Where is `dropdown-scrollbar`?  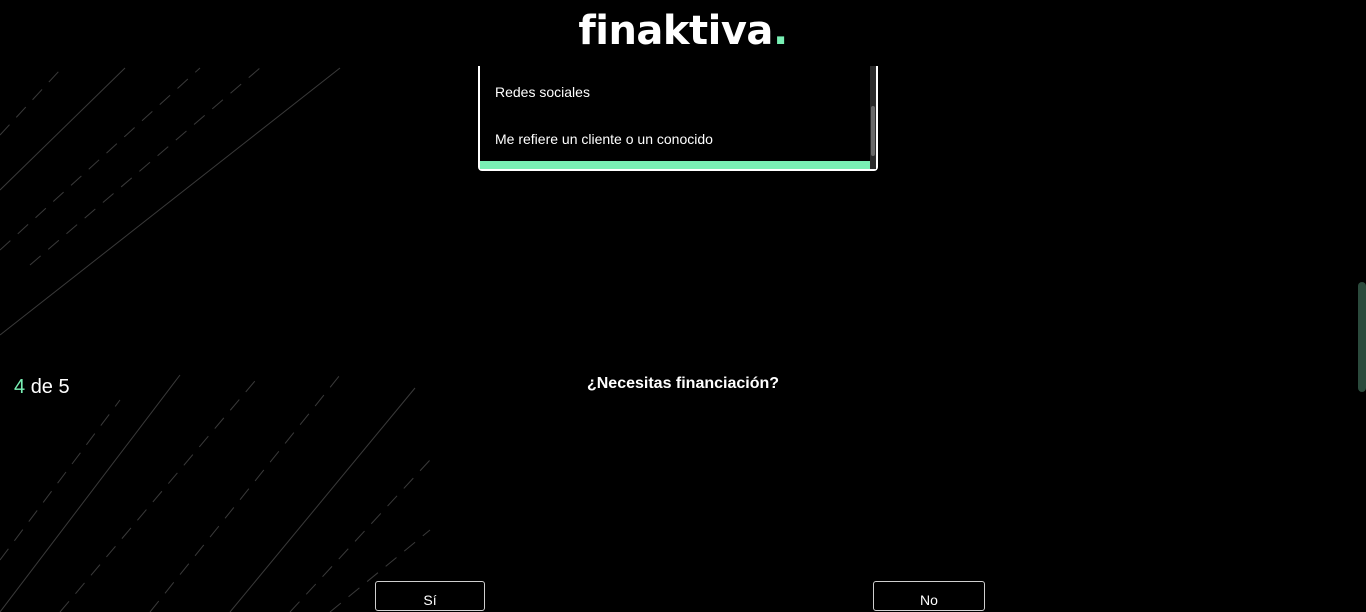
dropdown-scrollbar is located at coordinates (873, 117).